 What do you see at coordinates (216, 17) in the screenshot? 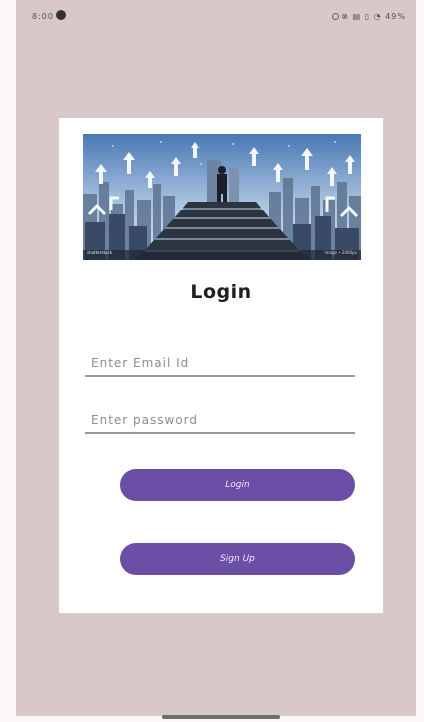
I see `status-bar: 8:00 ⊗ ▤ ▯ ◔ 49%` at bounding box center [216, 17].